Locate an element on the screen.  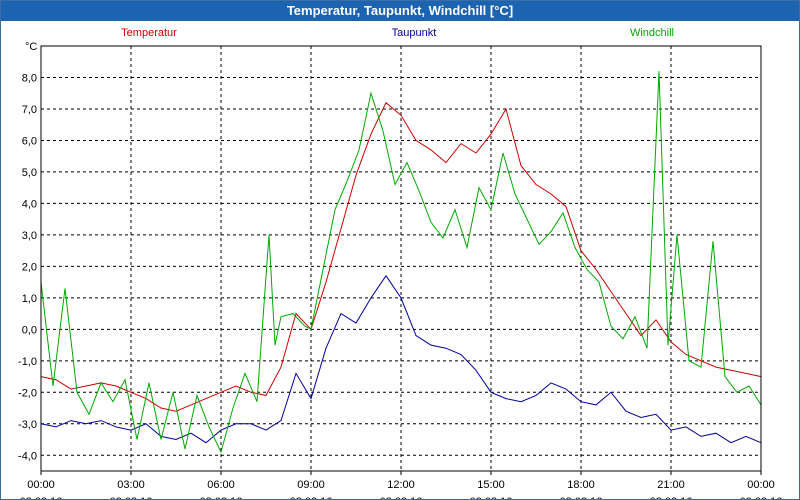
x-tick-time: 18:00 is located at coordinates (581, 485).